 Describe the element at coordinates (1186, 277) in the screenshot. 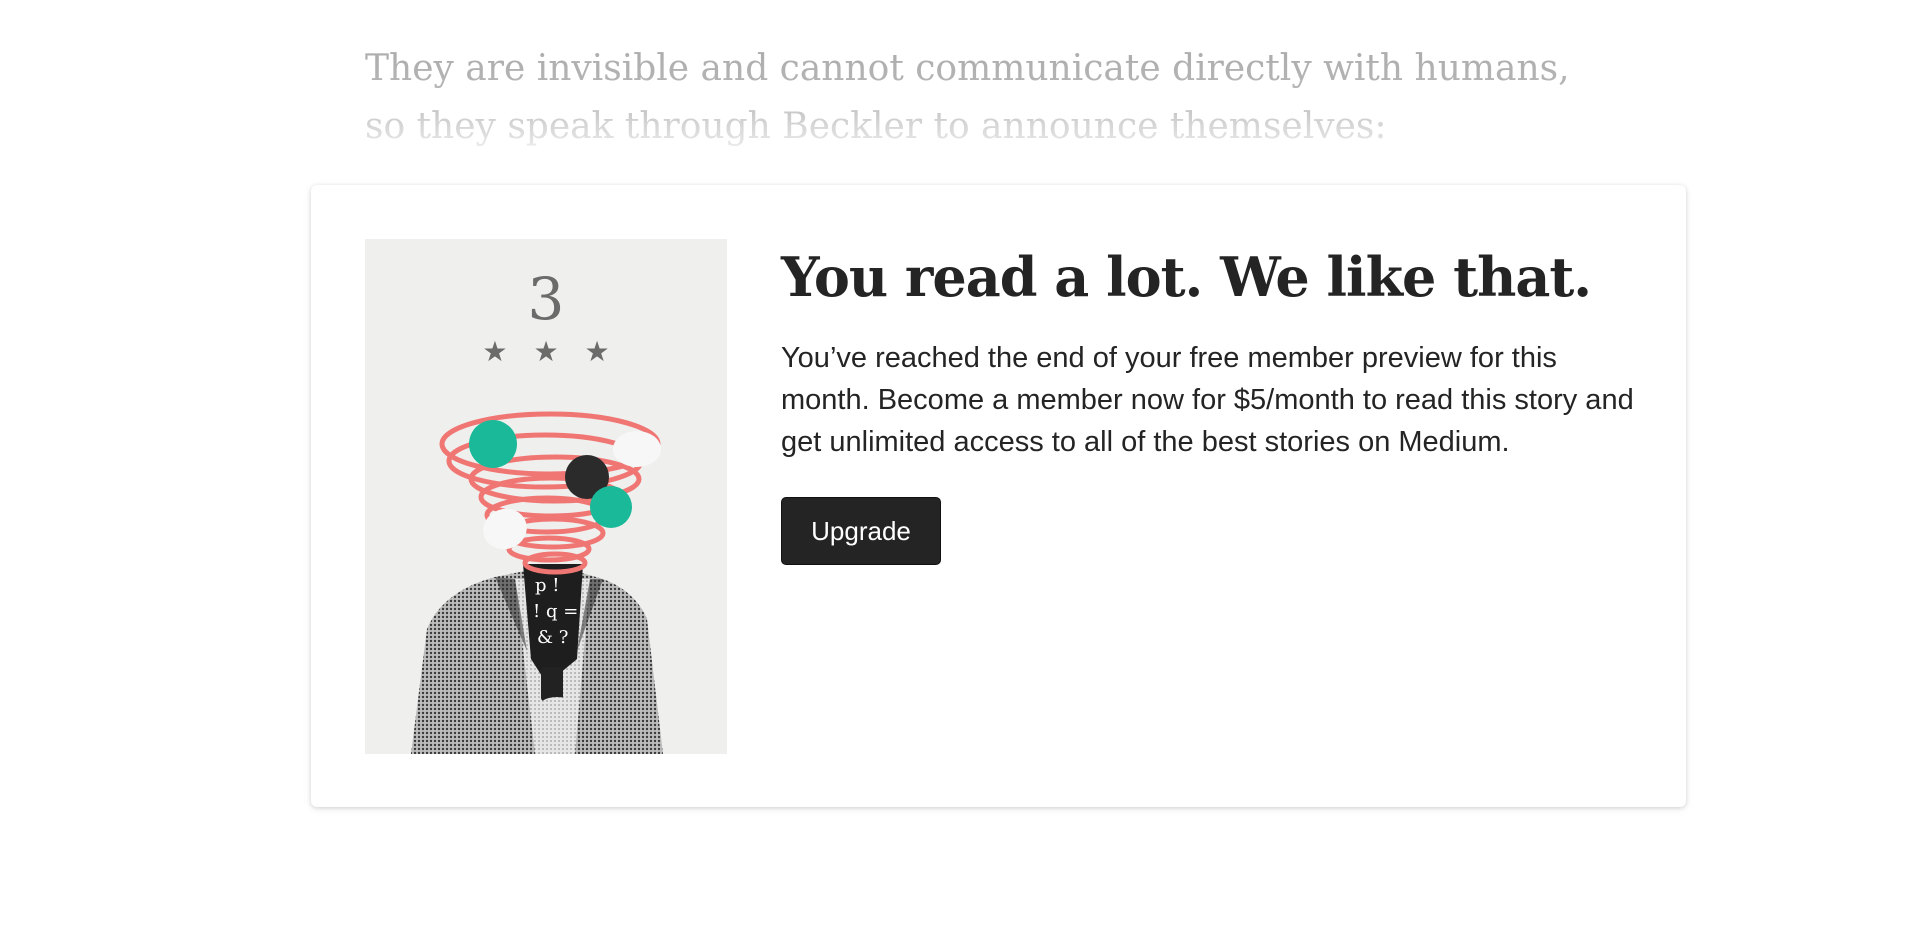

I see `paywall-title: You read a lot. We like that.` at that location.